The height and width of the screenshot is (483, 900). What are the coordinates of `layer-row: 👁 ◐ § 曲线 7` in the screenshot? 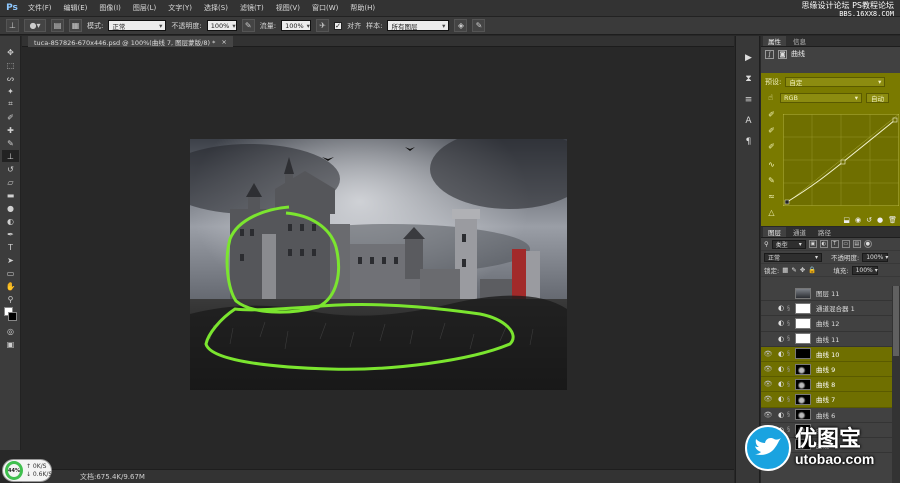 It's located at (826, 400).